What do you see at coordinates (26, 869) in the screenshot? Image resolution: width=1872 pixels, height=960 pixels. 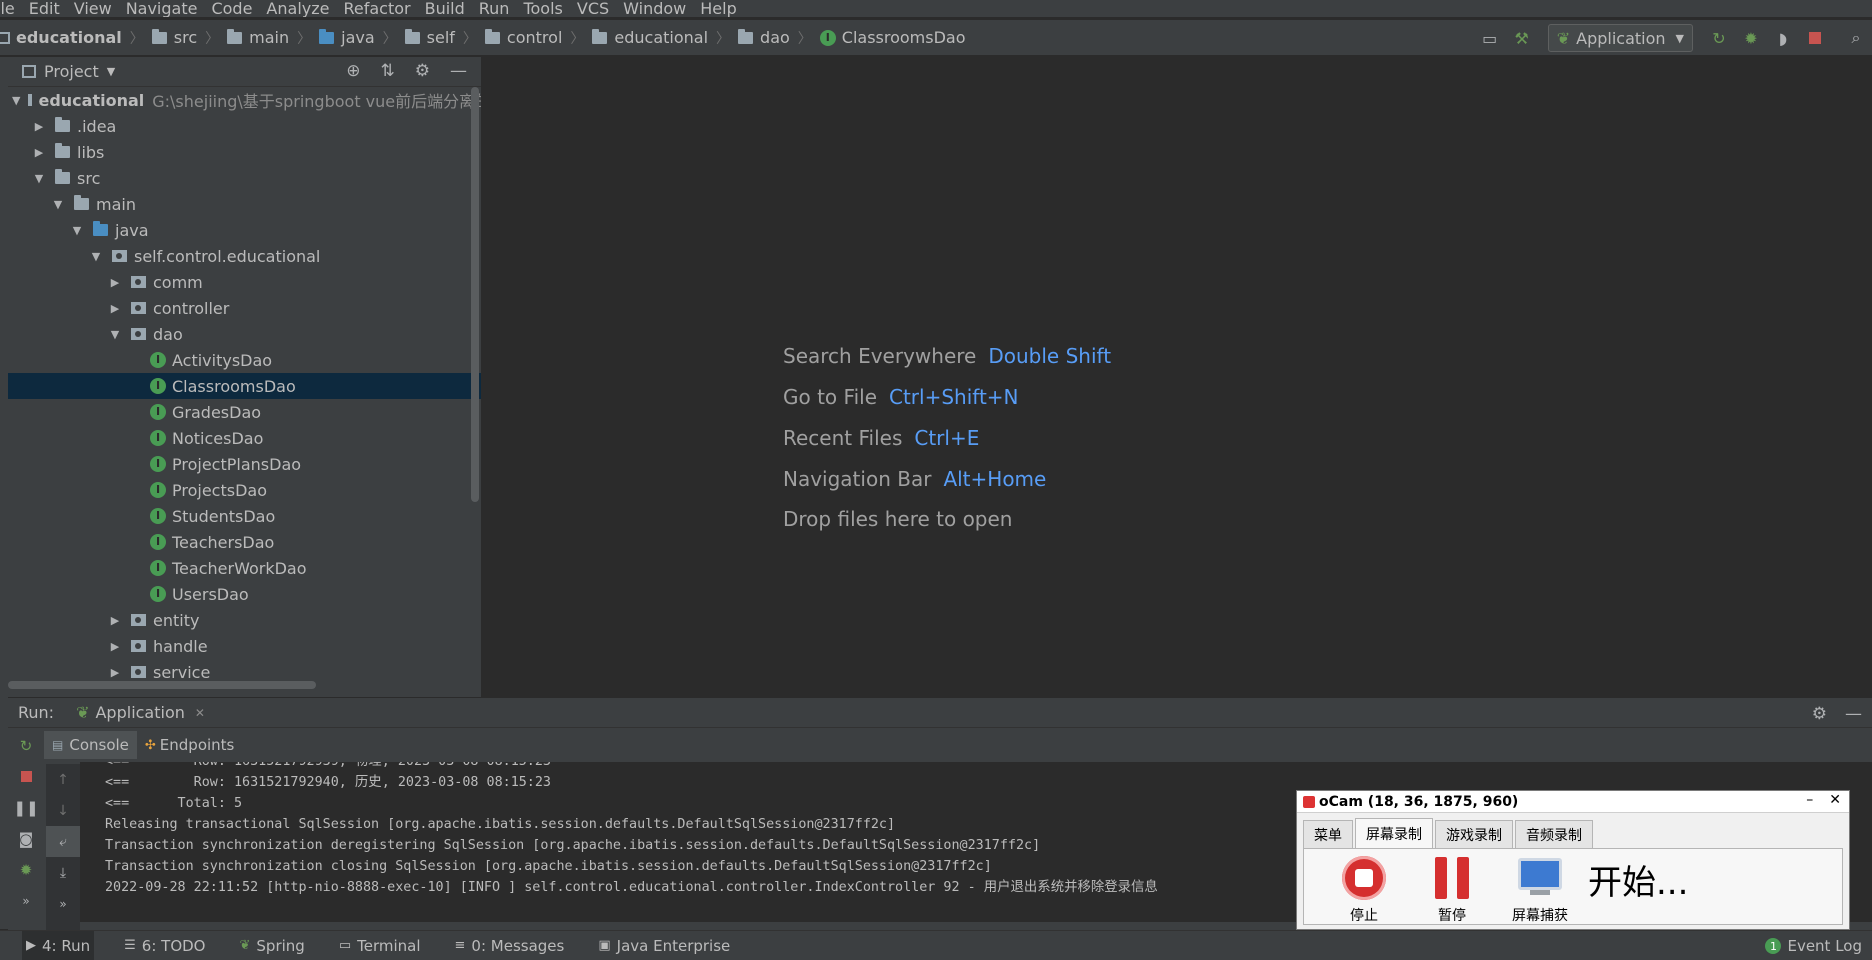 I see `settings-bug-icon: ✹` at bounding box center [26, 869].